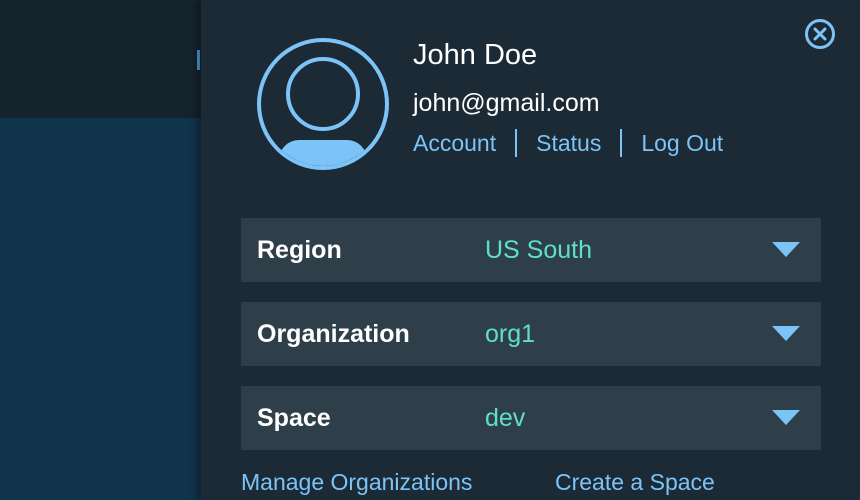 The height and width of the screenshot is (500, 860). Describe the element at coordinates (299, 250) in the screenshot. I see `region-label: Region` at that location.